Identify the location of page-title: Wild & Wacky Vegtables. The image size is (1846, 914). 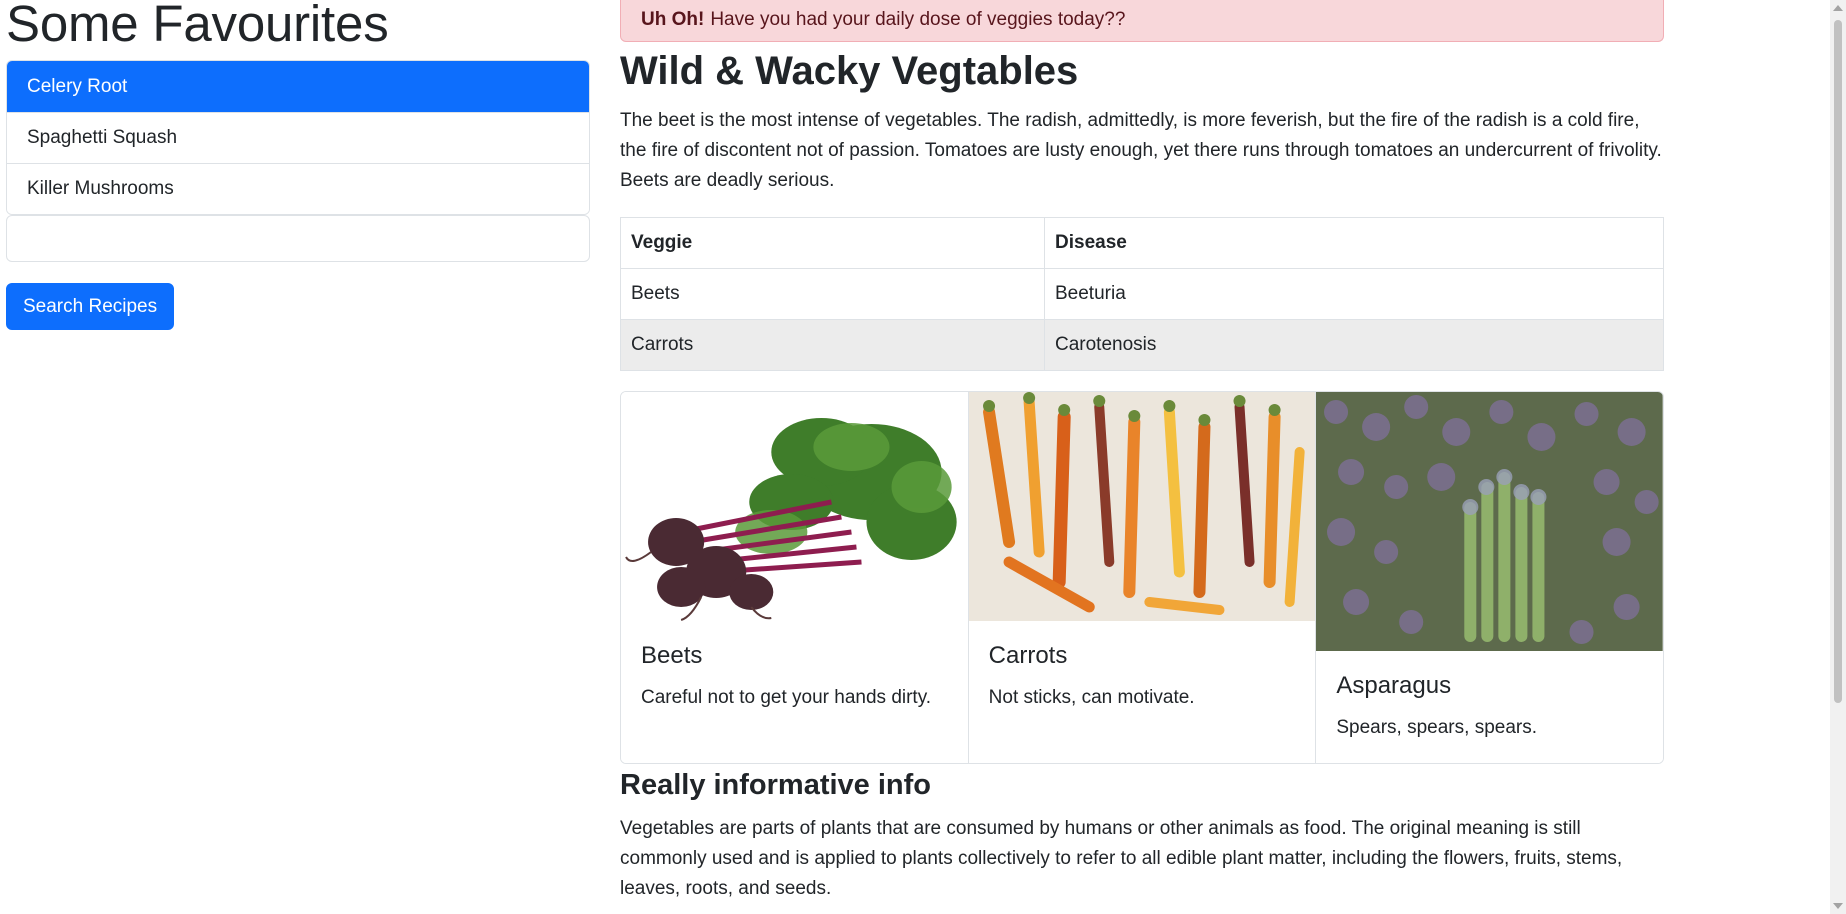
(849, 71).